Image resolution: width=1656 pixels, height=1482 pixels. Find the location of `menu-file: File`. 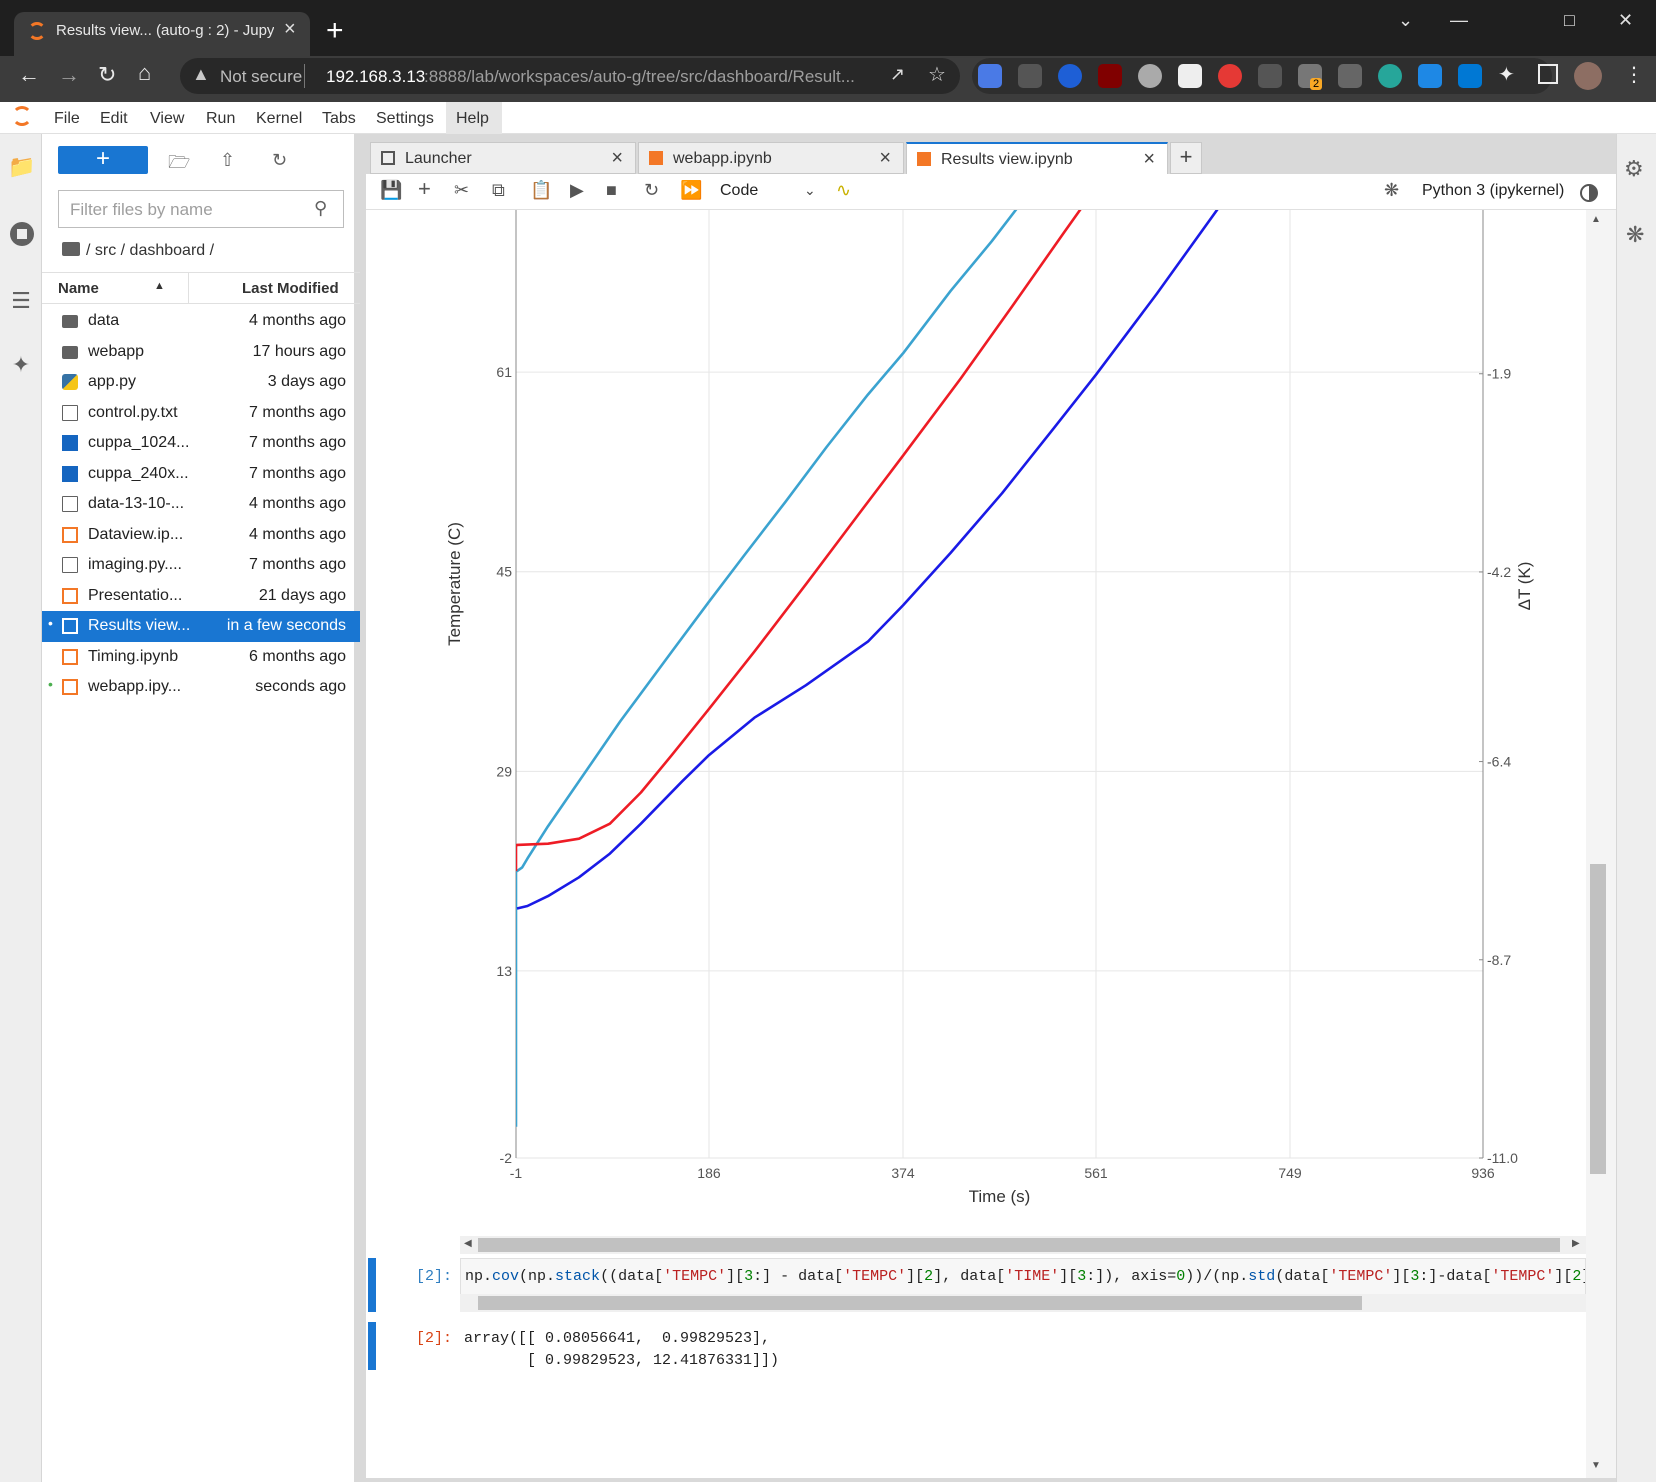

menu-file: File is located at coordinates (67, 119).